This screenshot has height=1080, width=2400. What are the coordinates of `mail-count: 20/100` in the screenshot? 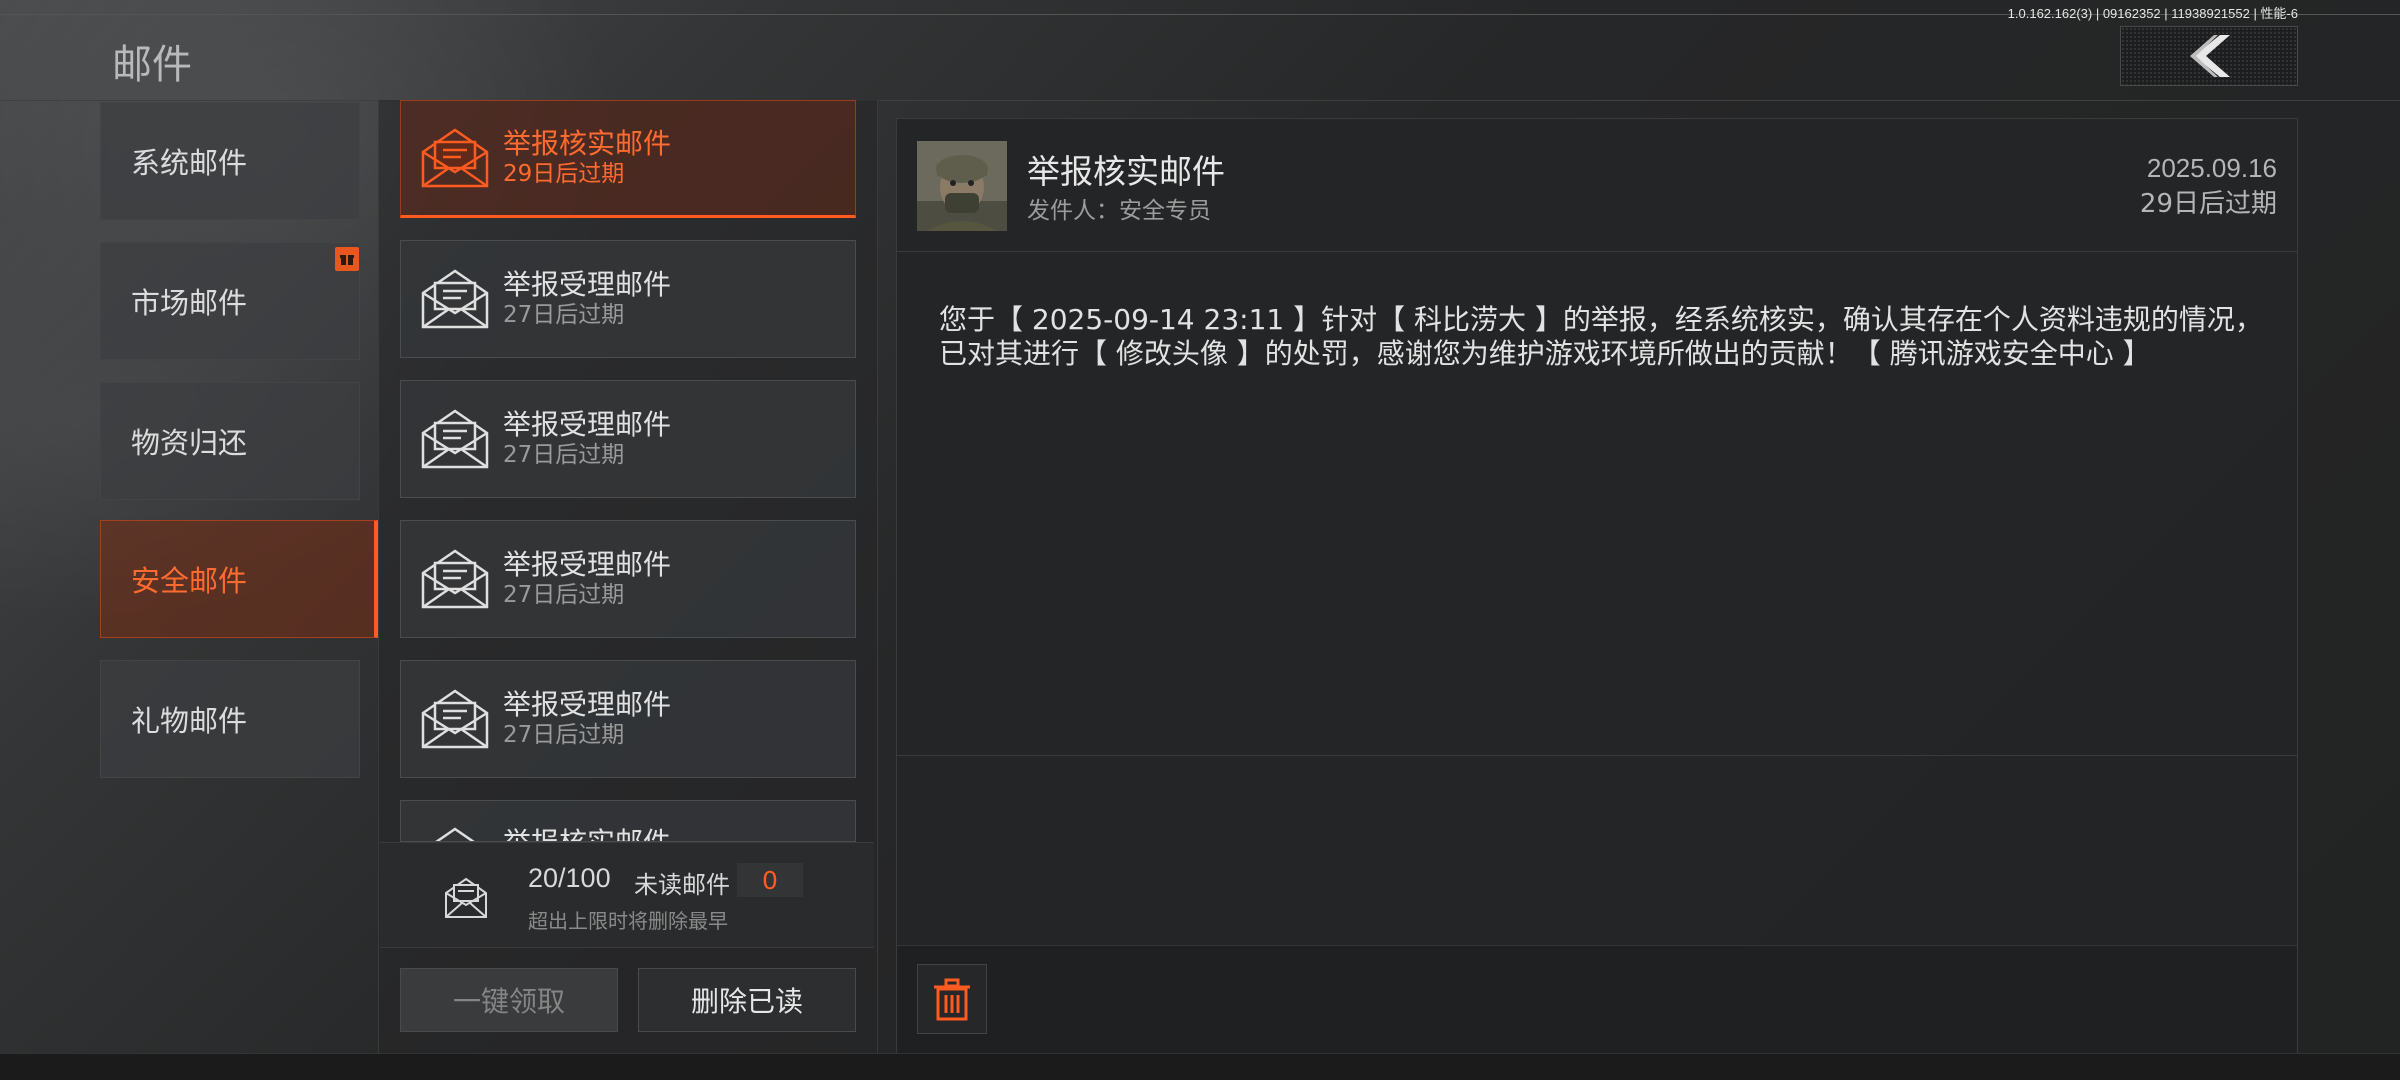 It's located at (569, 878).